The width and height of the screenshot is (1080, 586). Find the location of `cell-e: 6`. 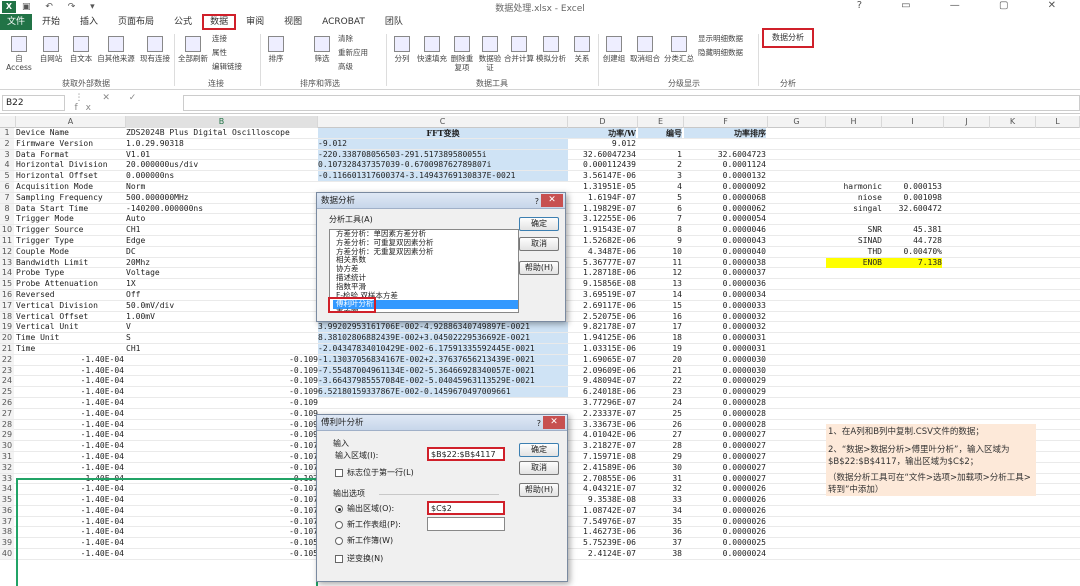

cell-e: 6 is located at coordinates (660, 209).